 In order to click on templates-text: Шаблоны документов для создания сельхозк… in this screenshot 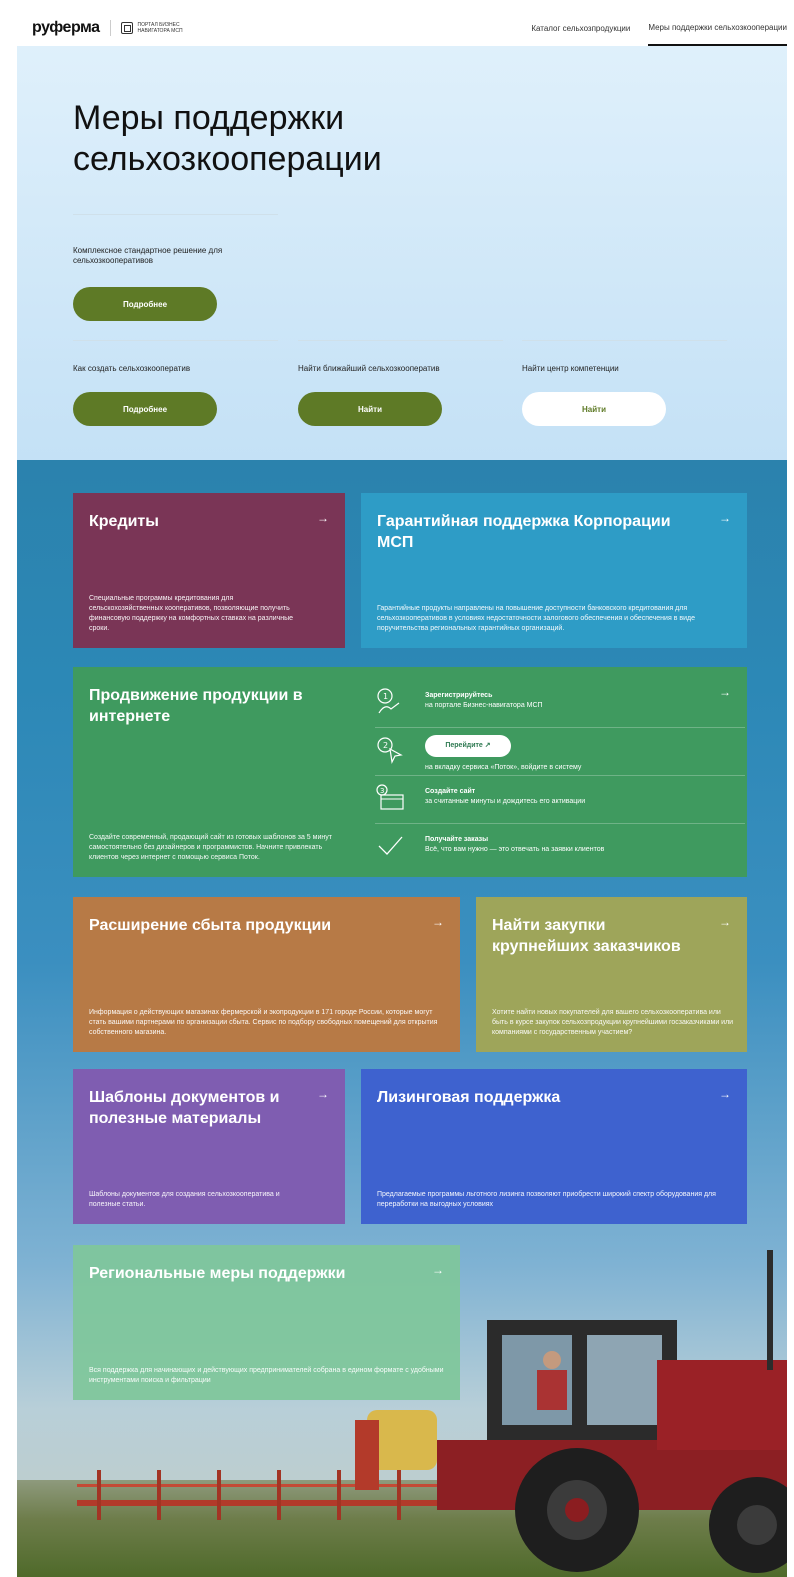, I will do `click(184, 1199)`.